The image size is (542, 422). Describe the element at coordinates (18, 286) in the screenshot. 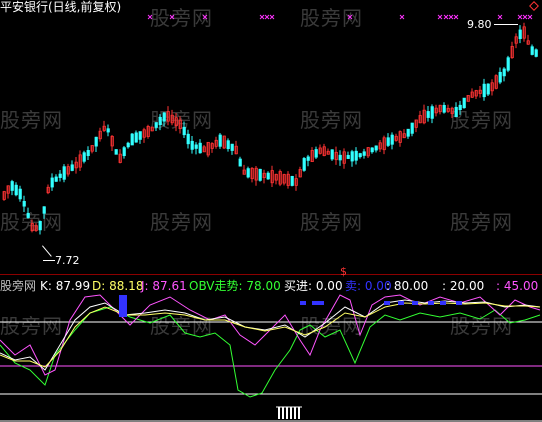

I see `legend-label: 股旁网` at that location.